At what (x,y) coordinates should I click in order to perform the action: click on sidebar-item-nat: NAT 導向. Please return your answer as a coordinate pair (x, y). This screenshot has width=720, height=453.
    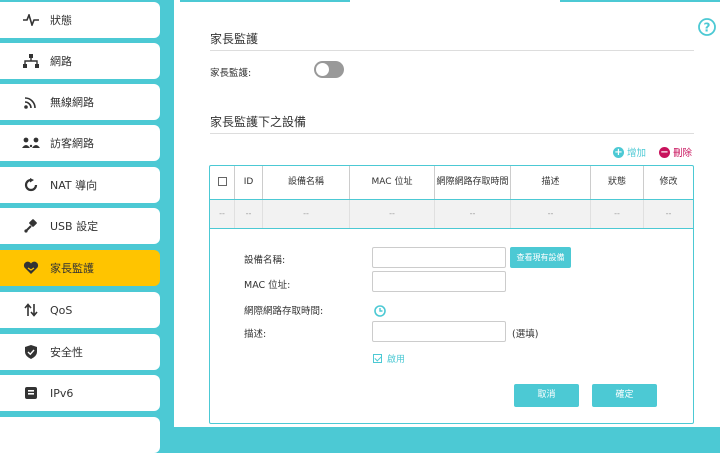
    Looking at the image, I should click on (80, 185).